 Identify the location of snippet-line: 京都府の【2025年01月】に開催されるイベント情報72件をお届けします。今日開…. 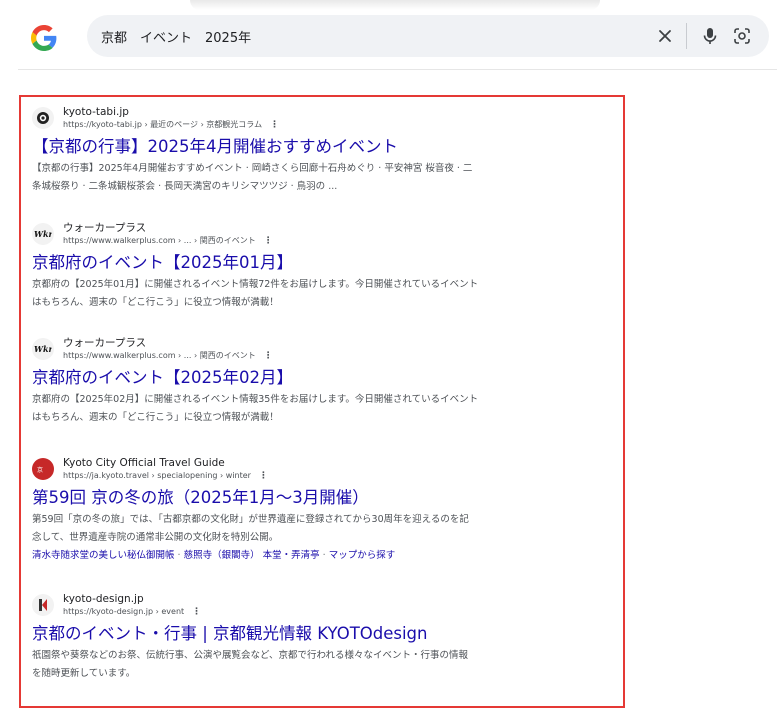
(255, 284).